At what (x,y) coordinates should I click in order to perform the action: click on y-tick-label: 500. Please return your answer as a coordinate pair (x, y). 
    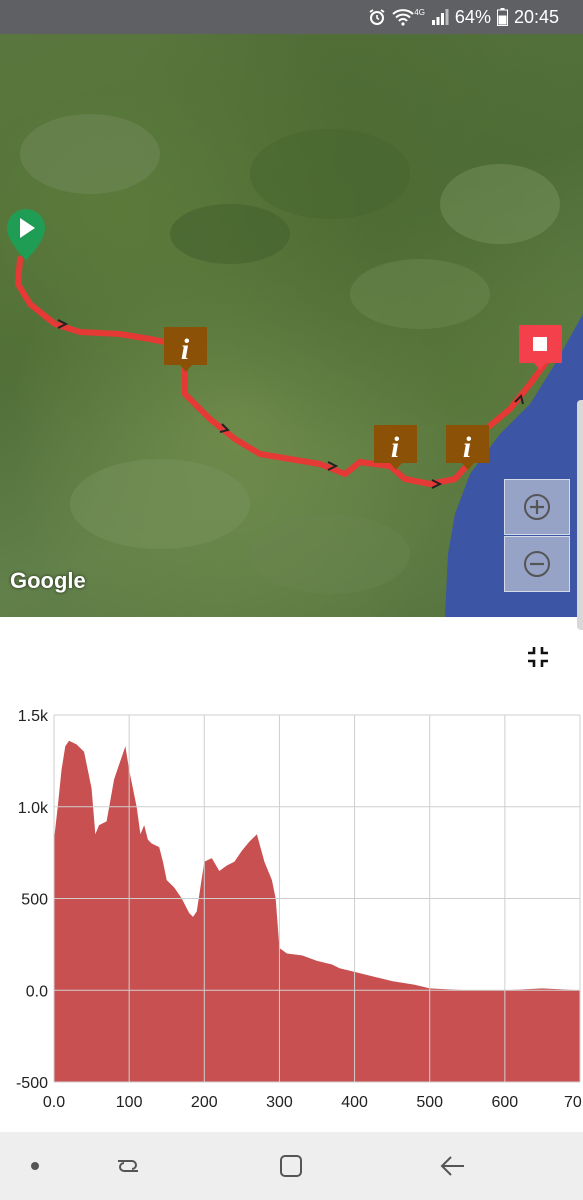
    Looking at the image, I should click on (34, 900).